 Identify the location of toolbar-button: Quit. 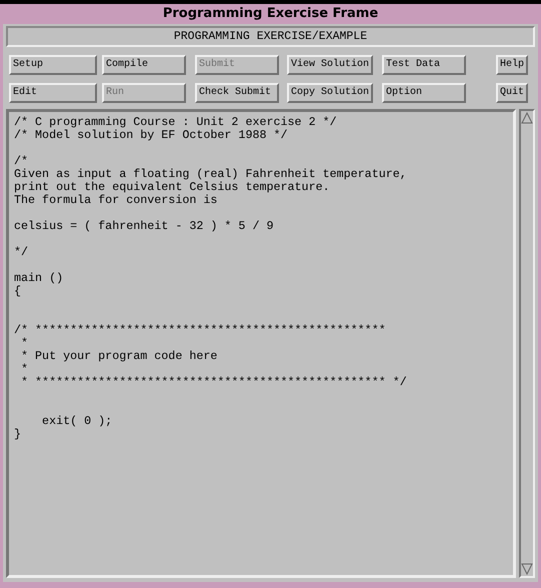
(512, 93).